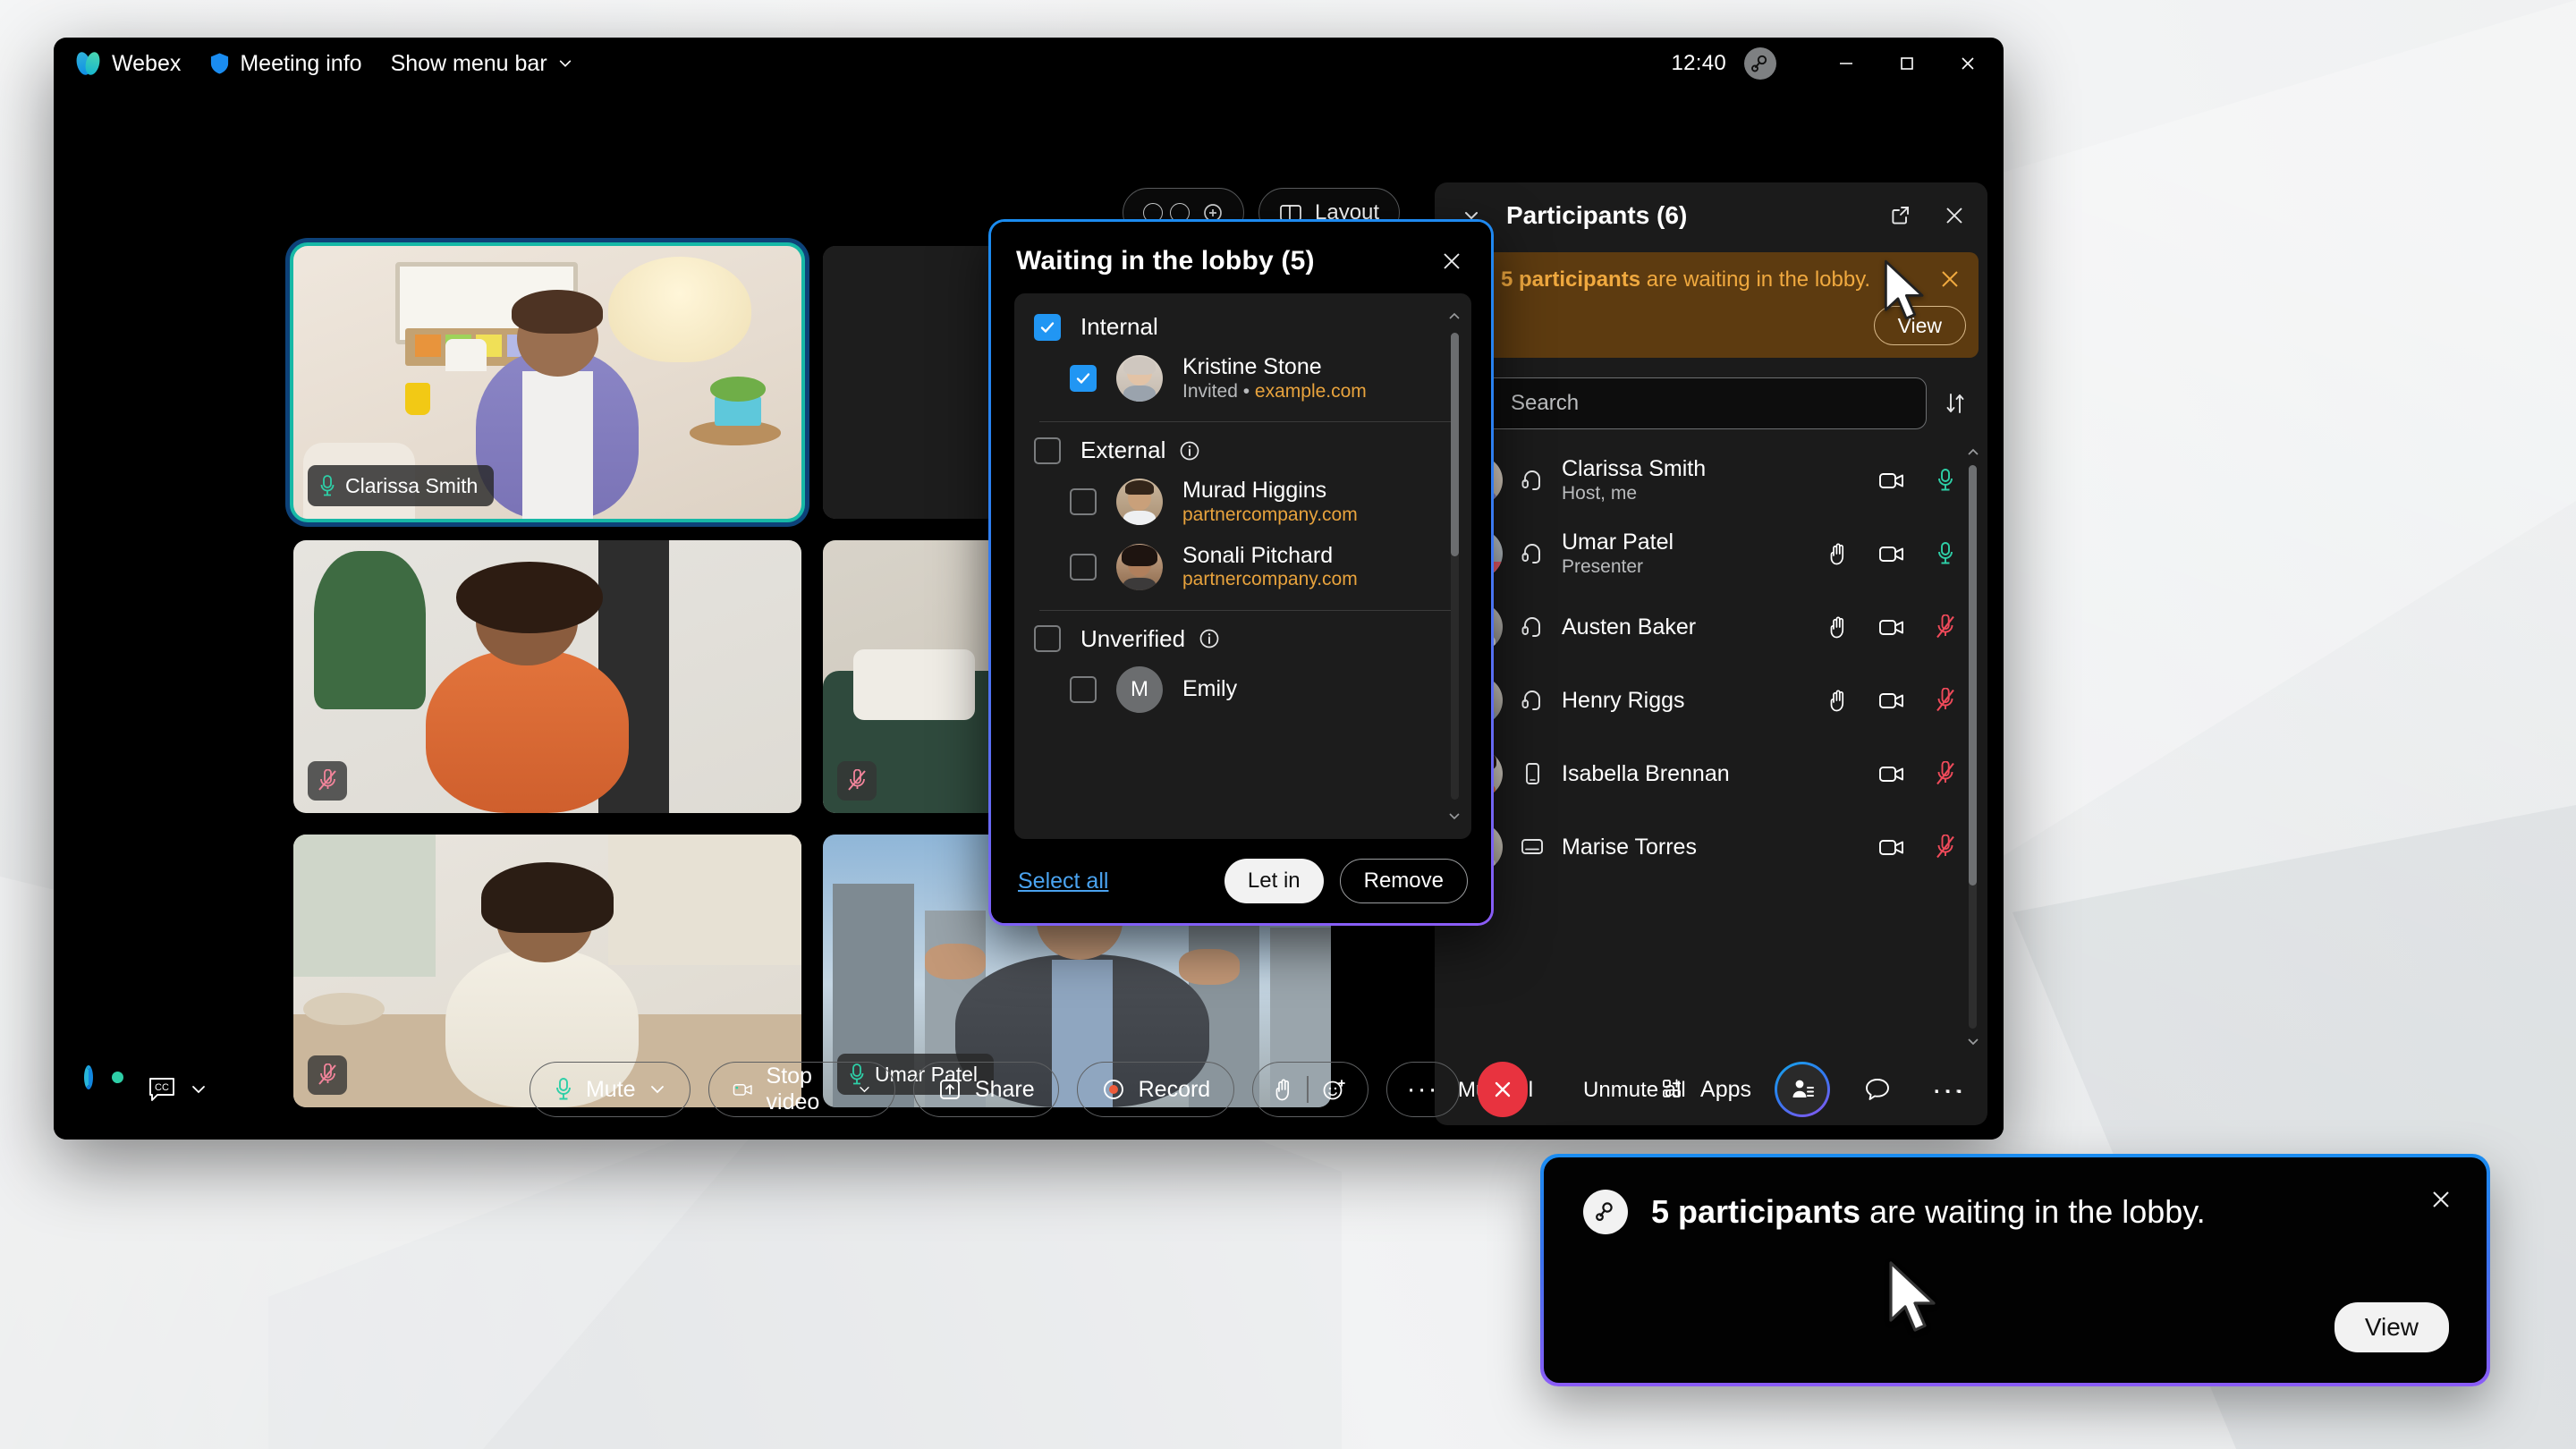 Image resolution: width=2576 pixels, height=1449 pixels. What do you see at coordinates (1249, 378) in the screenshot?
I see `lobby-person-row: Kristine Stone Invited • example.com` at bounding box center [1249, 378].